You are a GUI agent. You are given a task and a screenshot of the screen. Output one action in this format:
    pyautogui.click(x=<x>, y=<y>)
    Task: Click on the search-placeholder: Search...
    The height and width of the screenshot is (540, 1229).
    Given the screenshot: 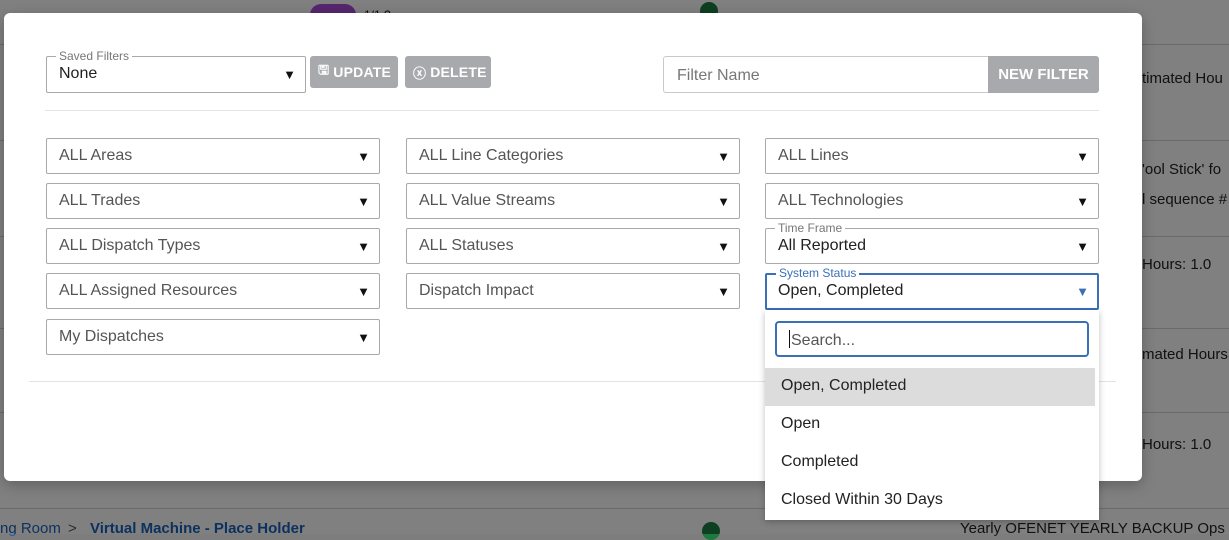 What is the action you would take?
    pyautogui.click(x=823, y=340)
    